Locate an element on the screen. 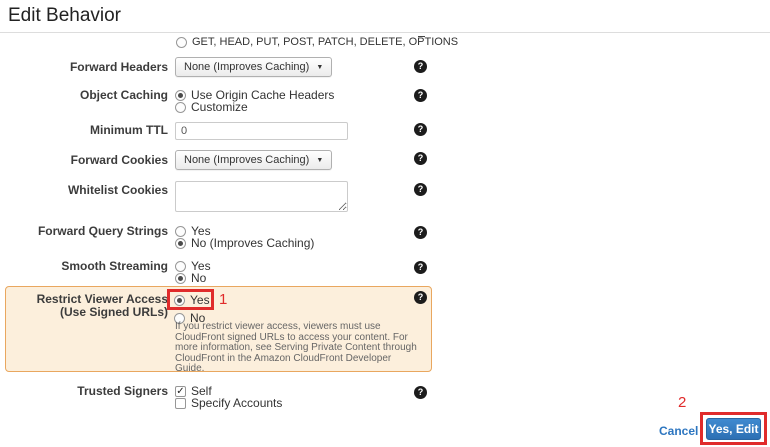  radio-label: No is located at coordinates (199, 278).